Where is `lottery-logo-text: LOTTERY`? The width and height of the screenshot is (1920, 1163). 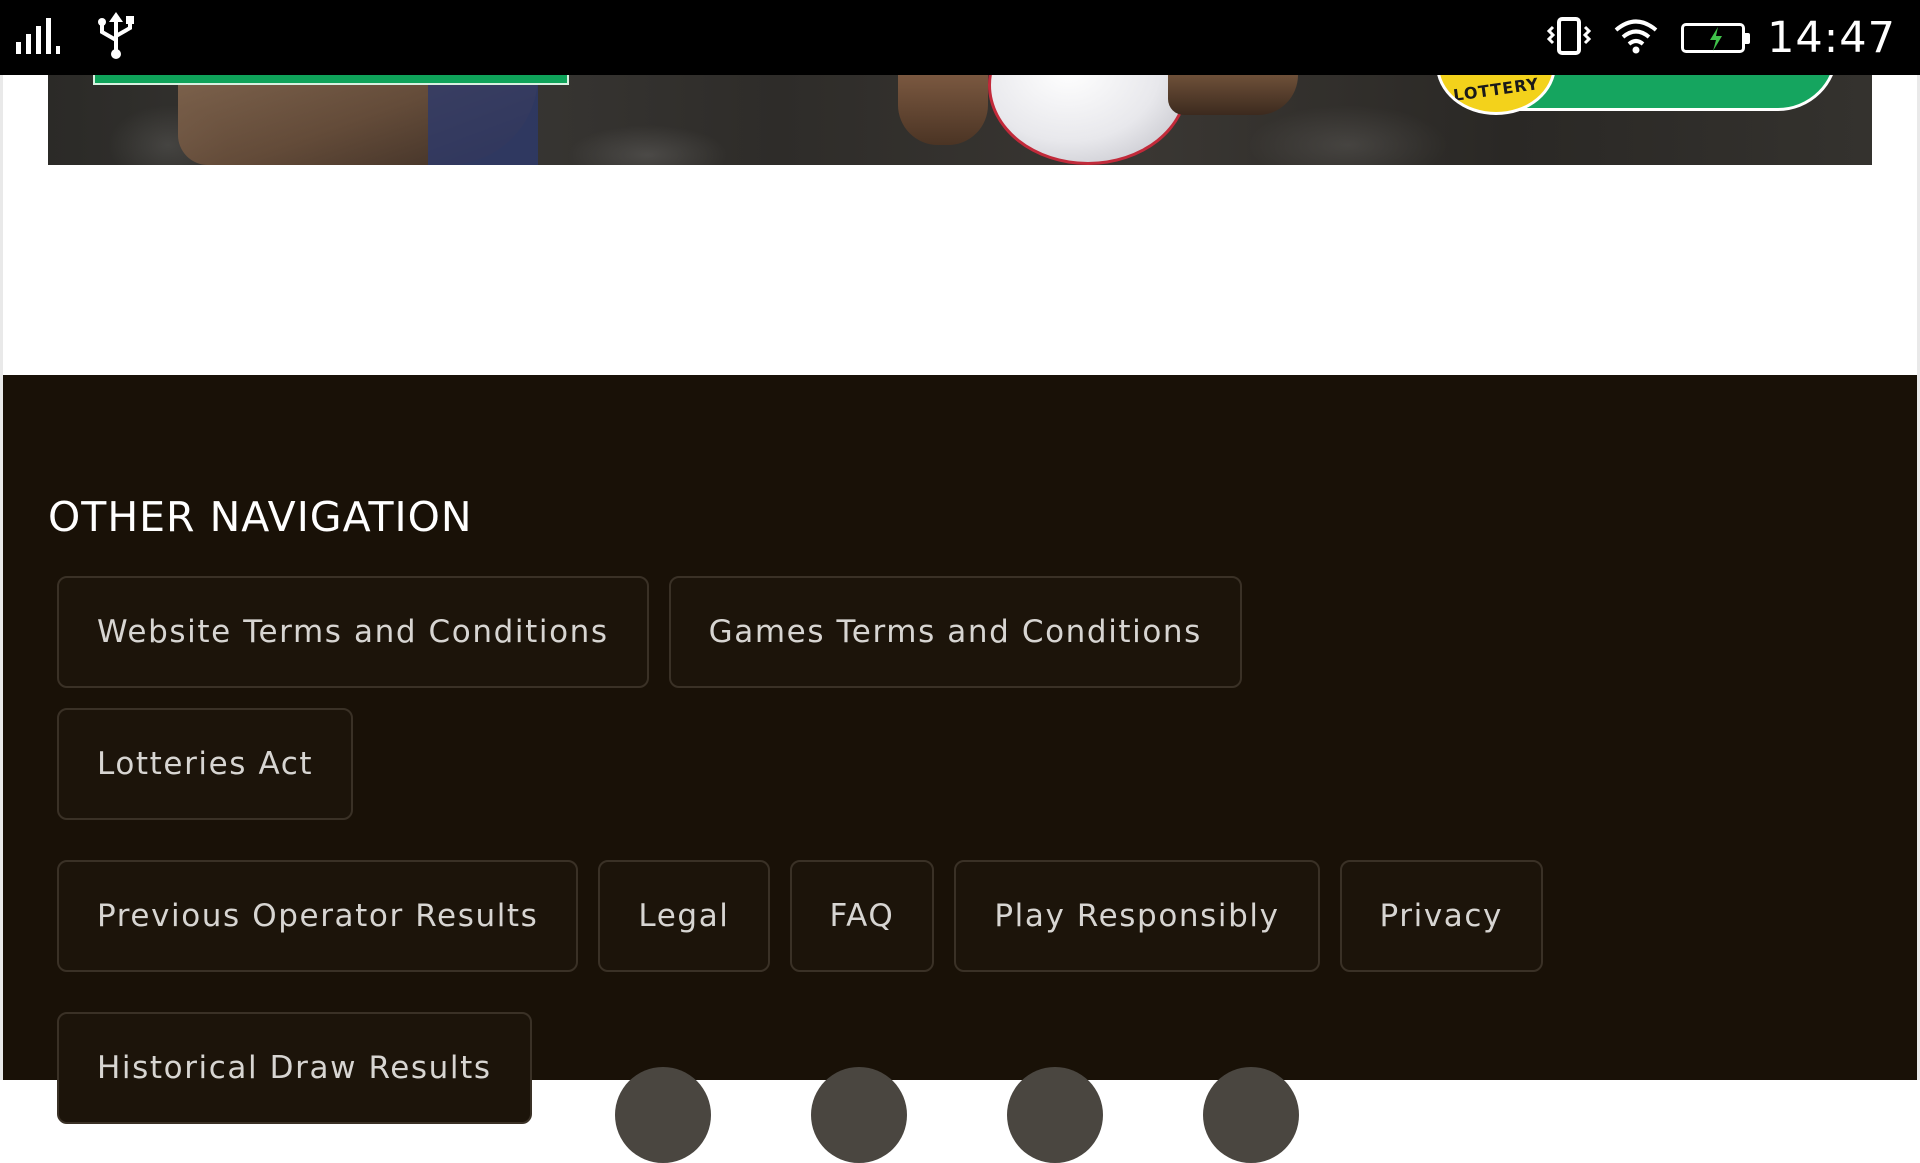
lottery-logo-text: LOTTERY is located at coordinates (1496, 90).